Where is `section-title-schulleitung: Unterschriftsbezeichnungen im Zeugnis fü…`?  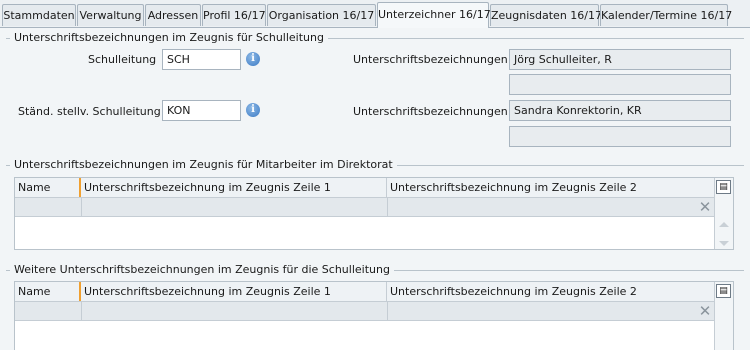 section-title-schulleitung: Unterschriftsbezeichnungen im Zeugnis fü… is located at coordinates (169, 37).